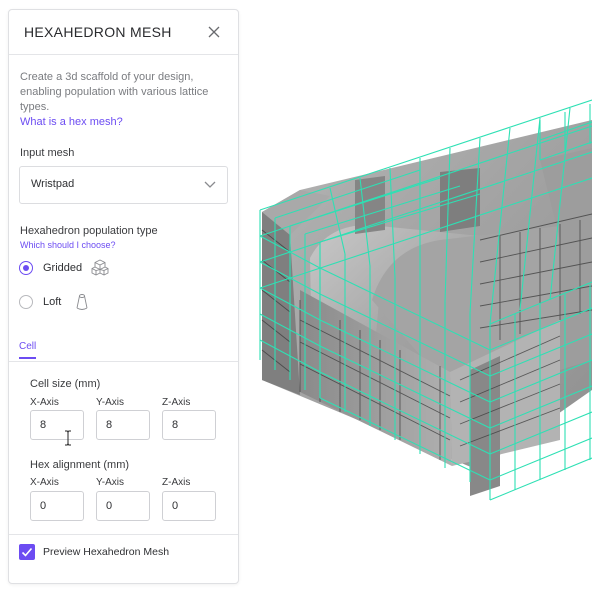 This screenshot has width=592, height=597. Describe the element at coordinates (214, 32) in the screenshot. I see `close-icon` at that location.